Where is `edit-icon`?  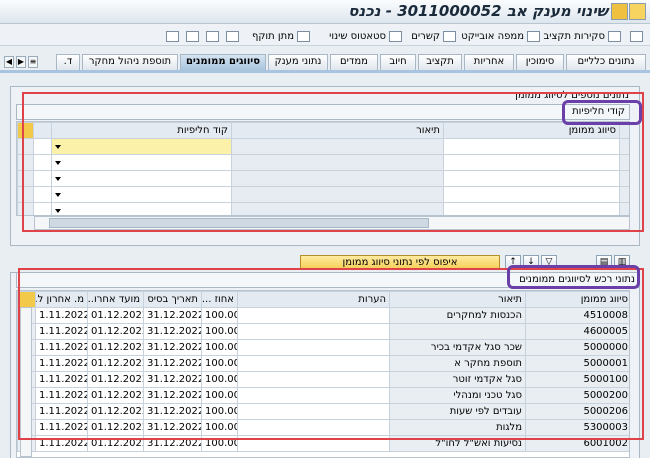
edit-icon is located at coordinates (192, 36).